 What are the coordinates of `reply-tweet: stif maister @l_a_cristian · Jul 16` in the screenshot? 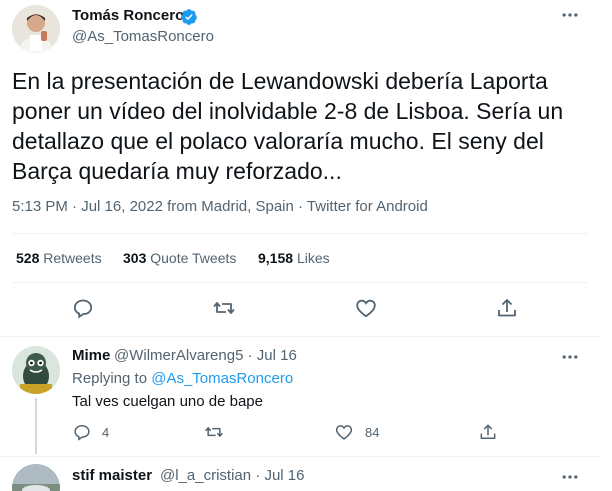 It's located at (300, 473).